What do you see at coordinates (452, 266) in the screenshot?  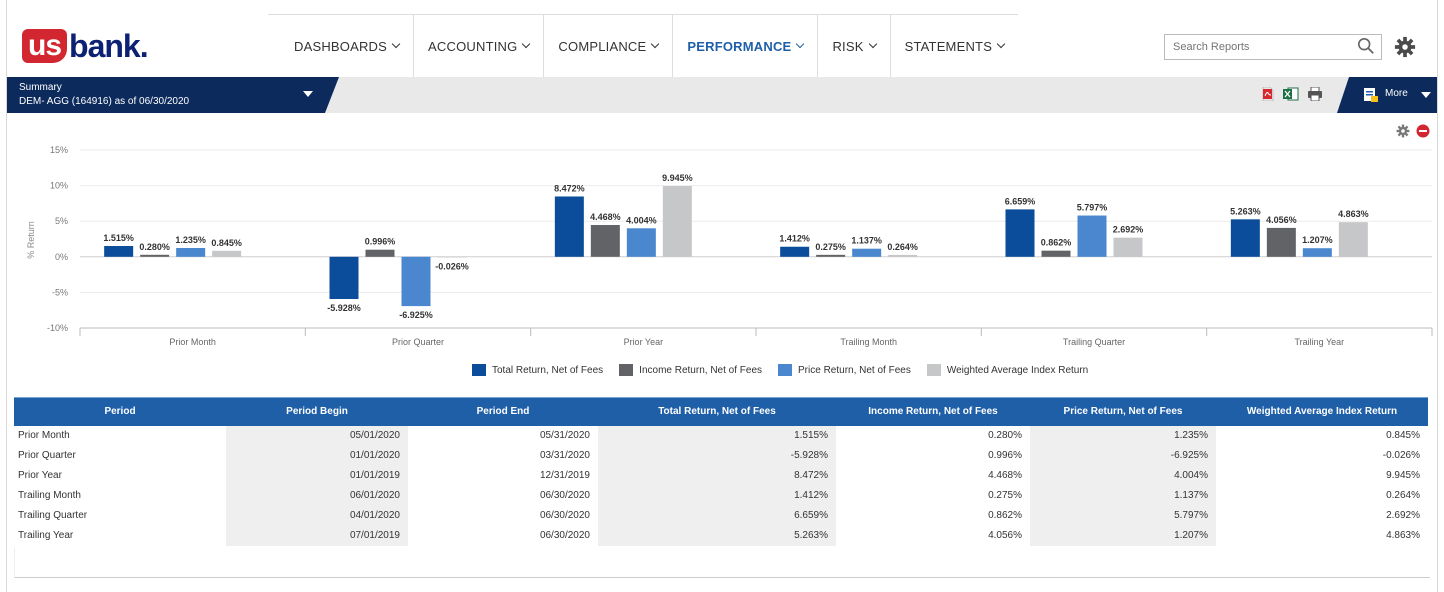 I see `data-label: -0.026%` at bounding box center [452, 266].